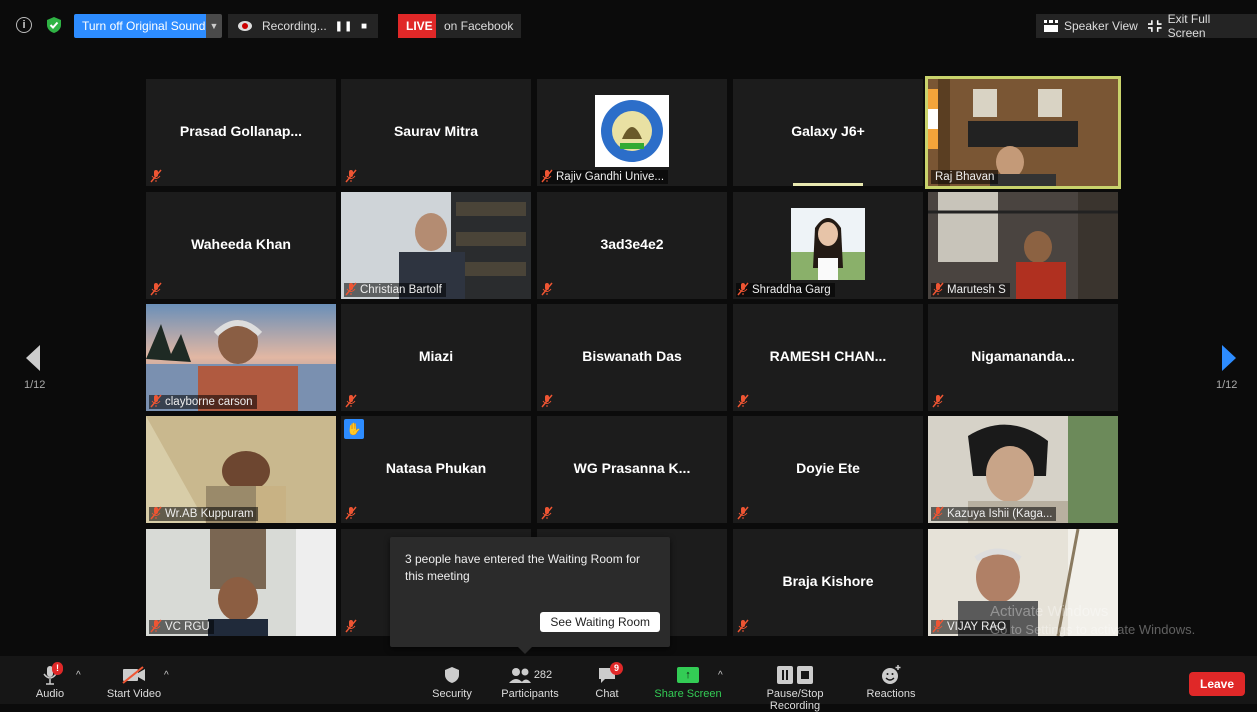 The height and width of the screenshot is (712, 1257). I want to click on exit-full-screen-button: Exit Full Screen, so click(1198, 26).